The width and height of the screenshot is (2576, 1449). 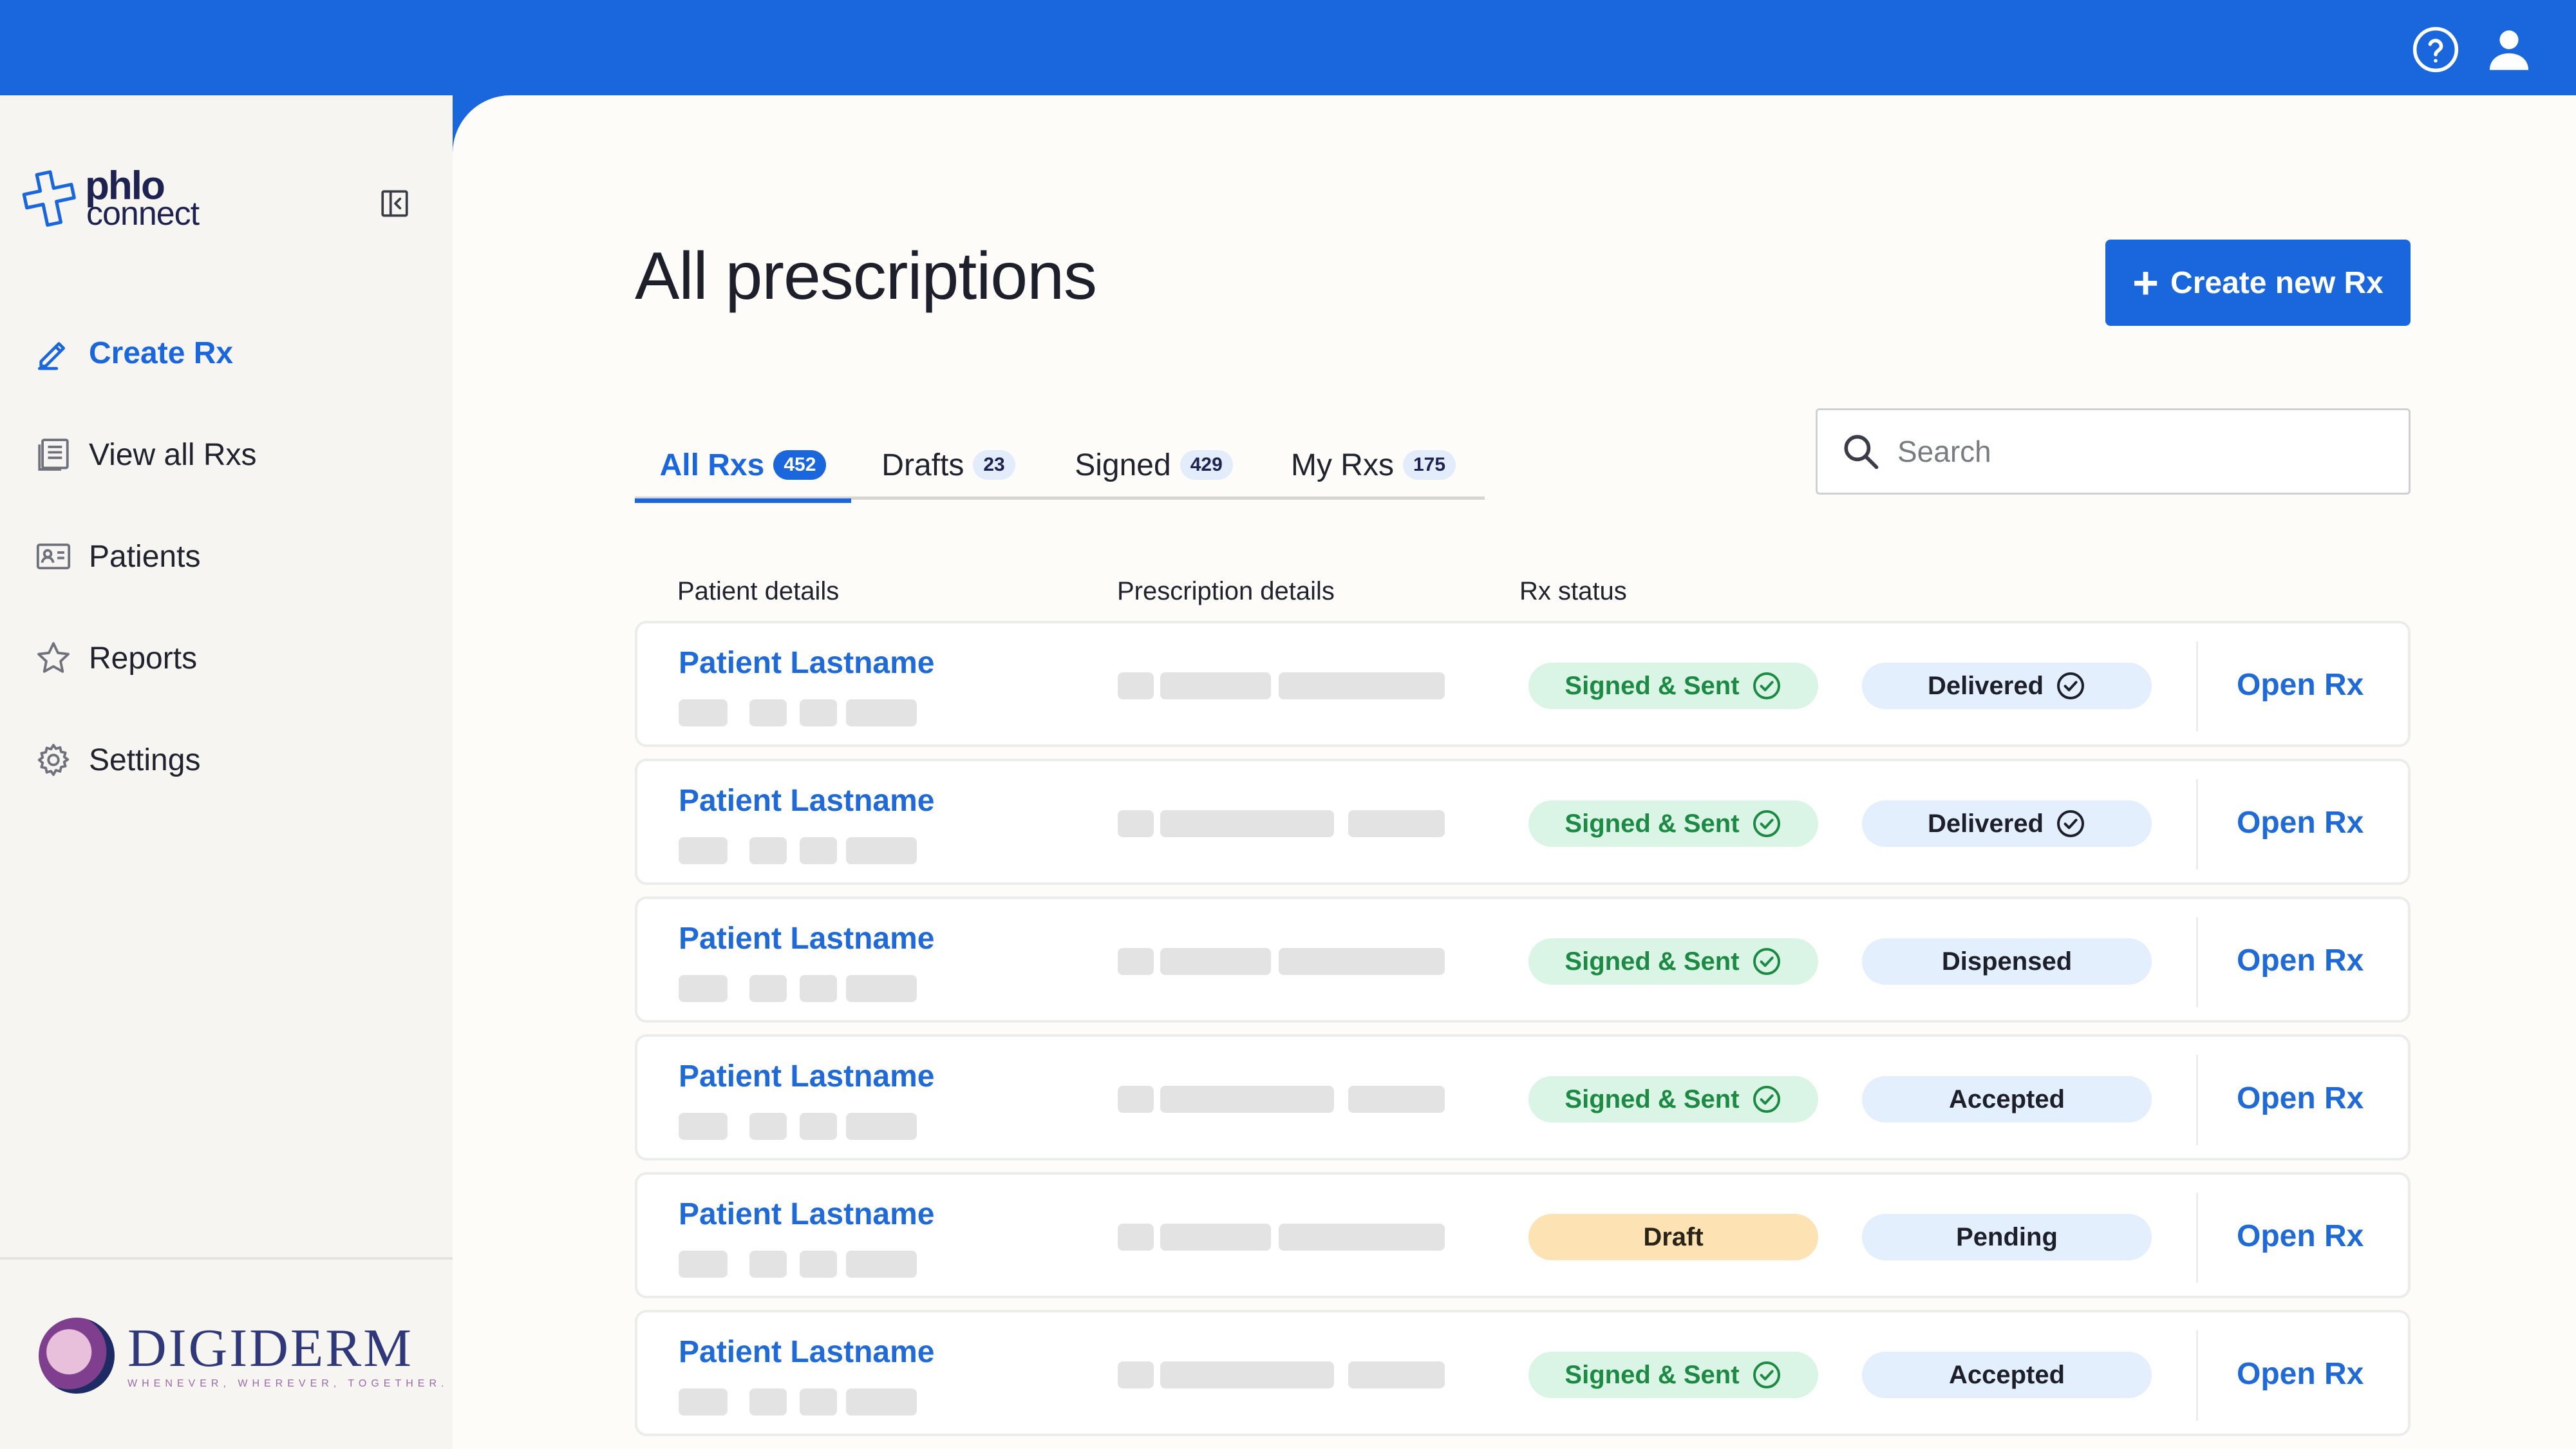 I want to click on create-new-rx-button: + Create new Rx, so click(x=2258, y=283).